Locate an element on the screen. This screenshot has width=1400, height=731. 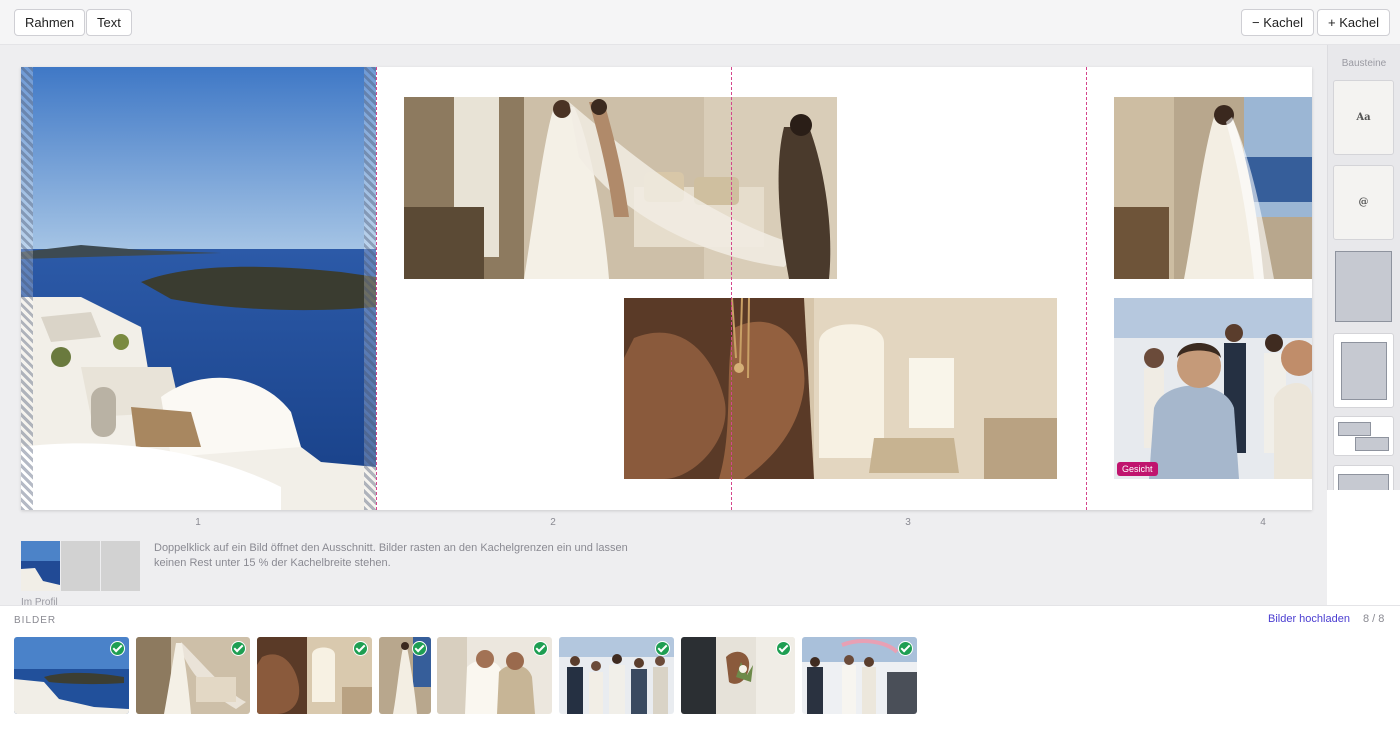
image-thumb-bride-window is located at coordinates (405, 675).